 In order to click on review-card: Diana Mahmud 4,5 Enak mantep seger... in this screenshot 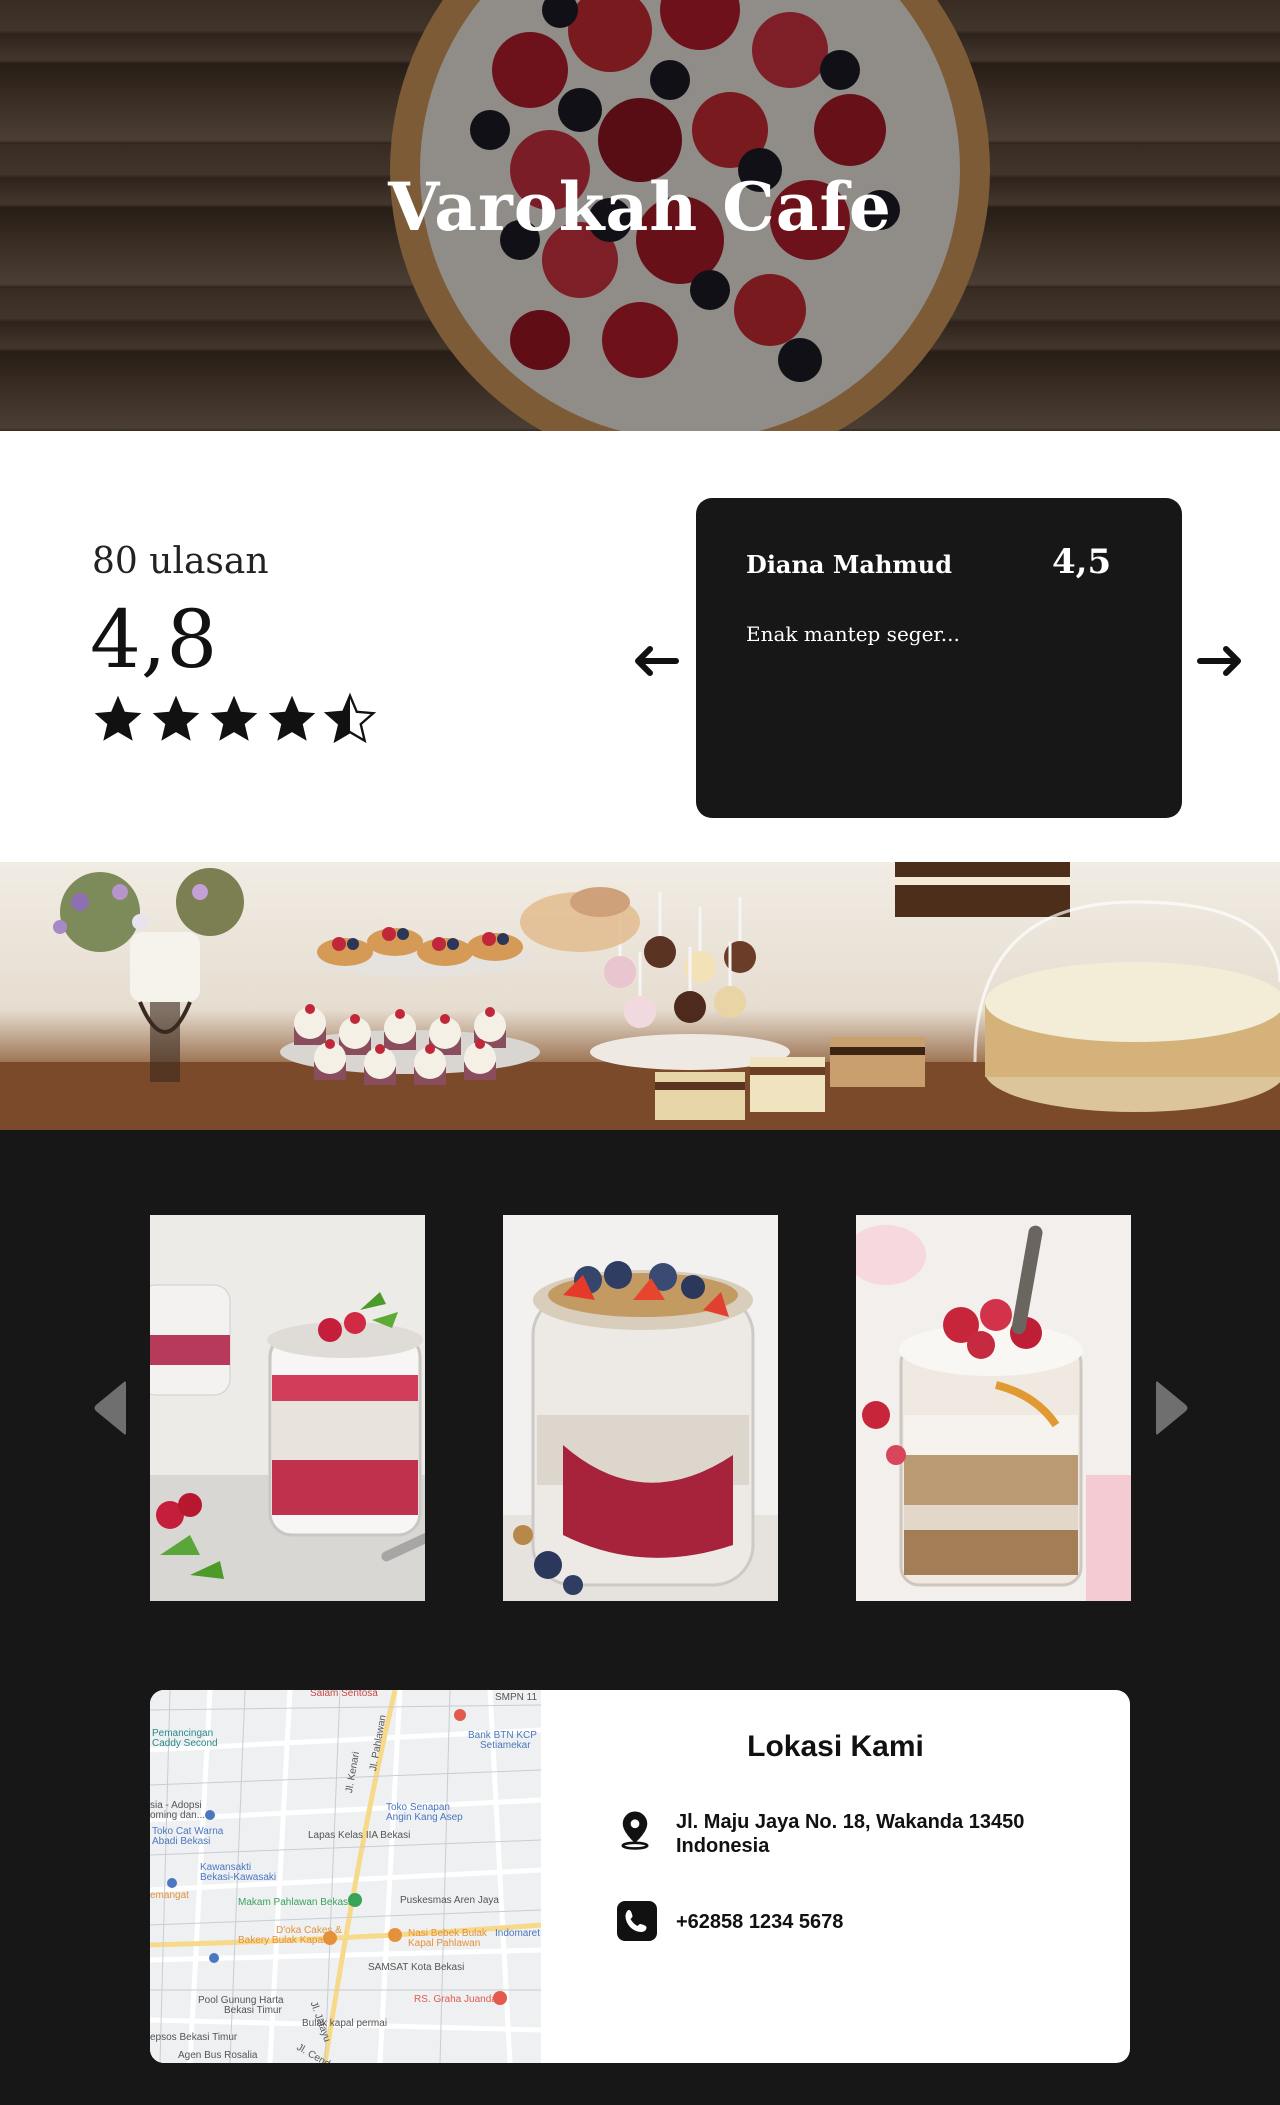, I will do `click(939, 658)`.